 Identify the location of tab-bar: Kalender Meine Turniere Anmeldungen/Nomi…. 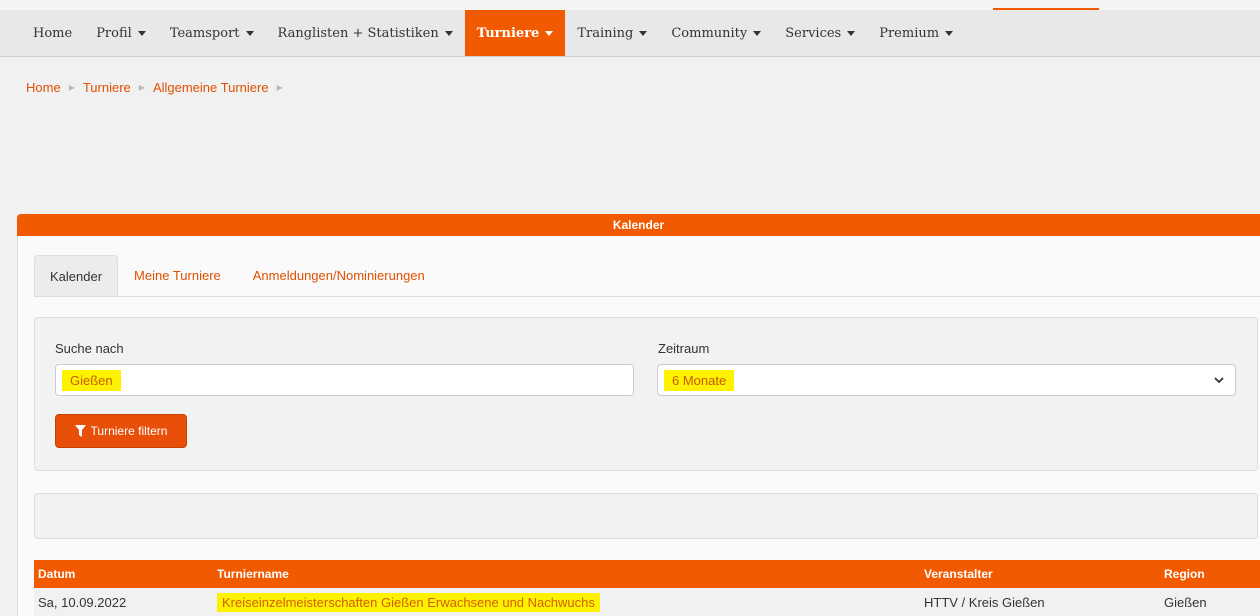
(237, 275).